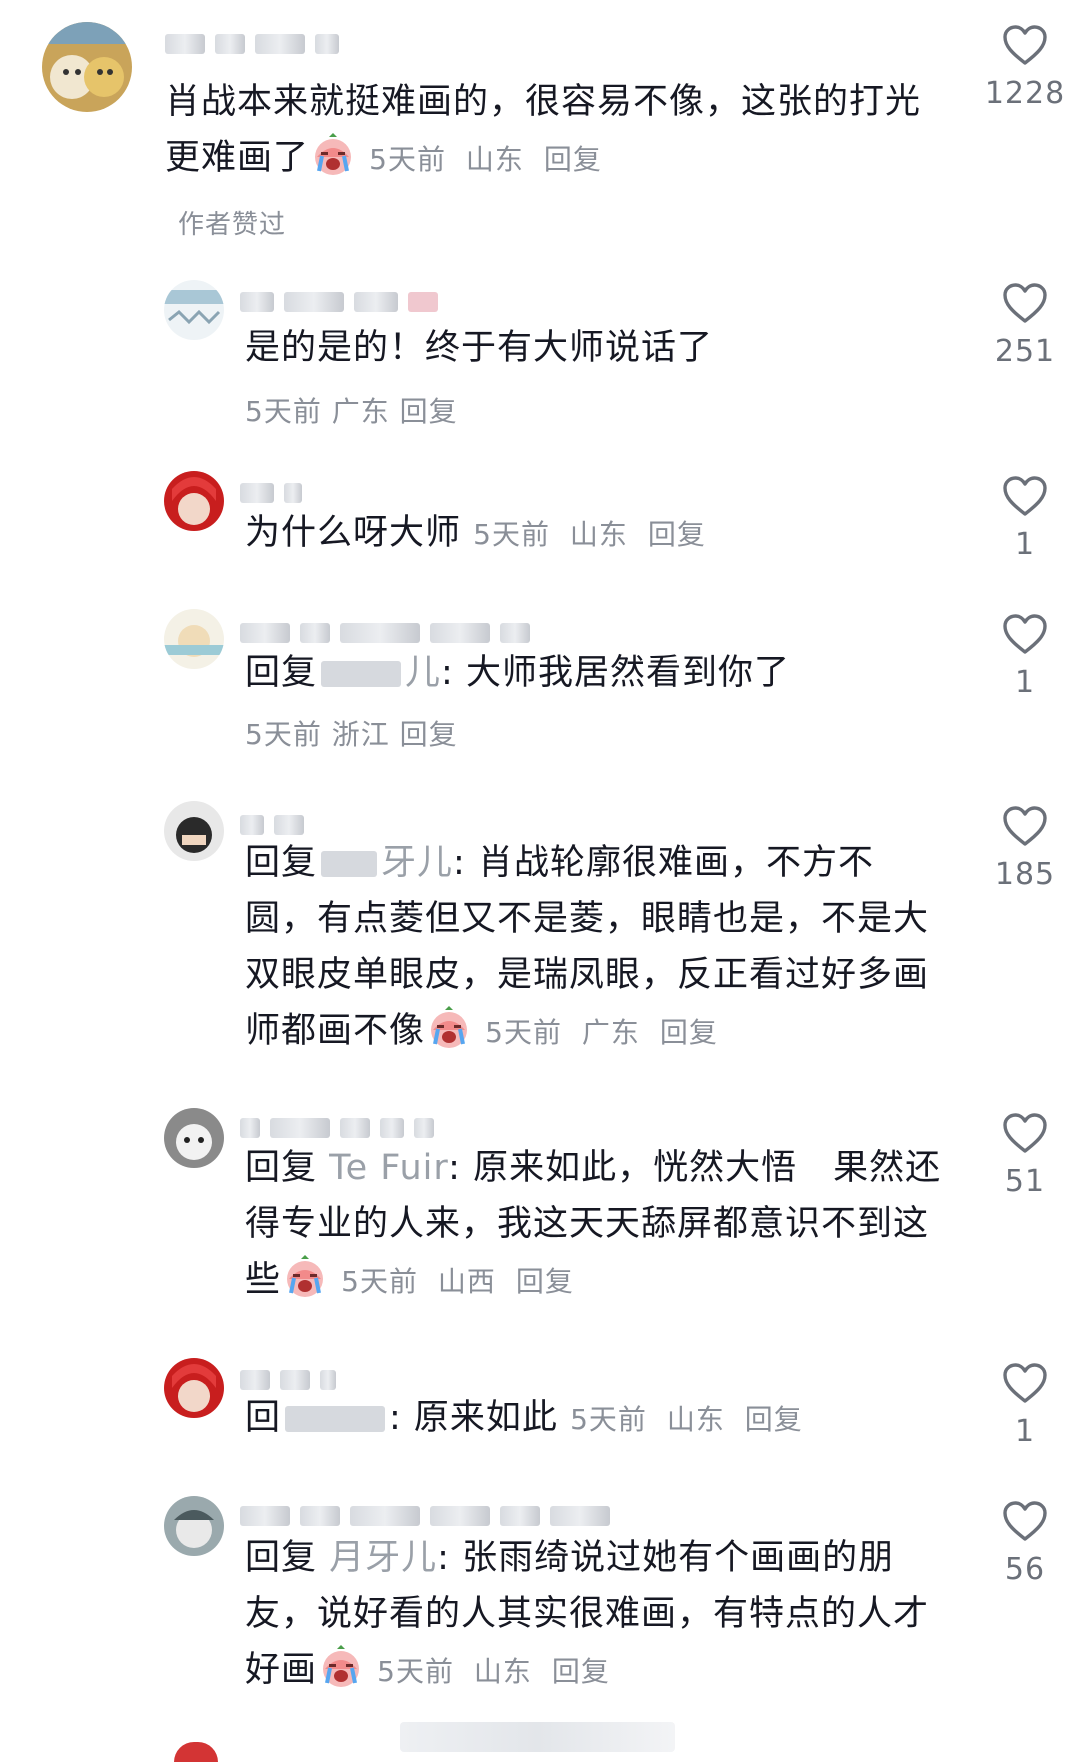 This screenshot has height=1762, width=1080. What do you see at coordinates (417, 863) in the screenshot?
I see `reply-target: 牙儿` at bounding box center [417, 863].